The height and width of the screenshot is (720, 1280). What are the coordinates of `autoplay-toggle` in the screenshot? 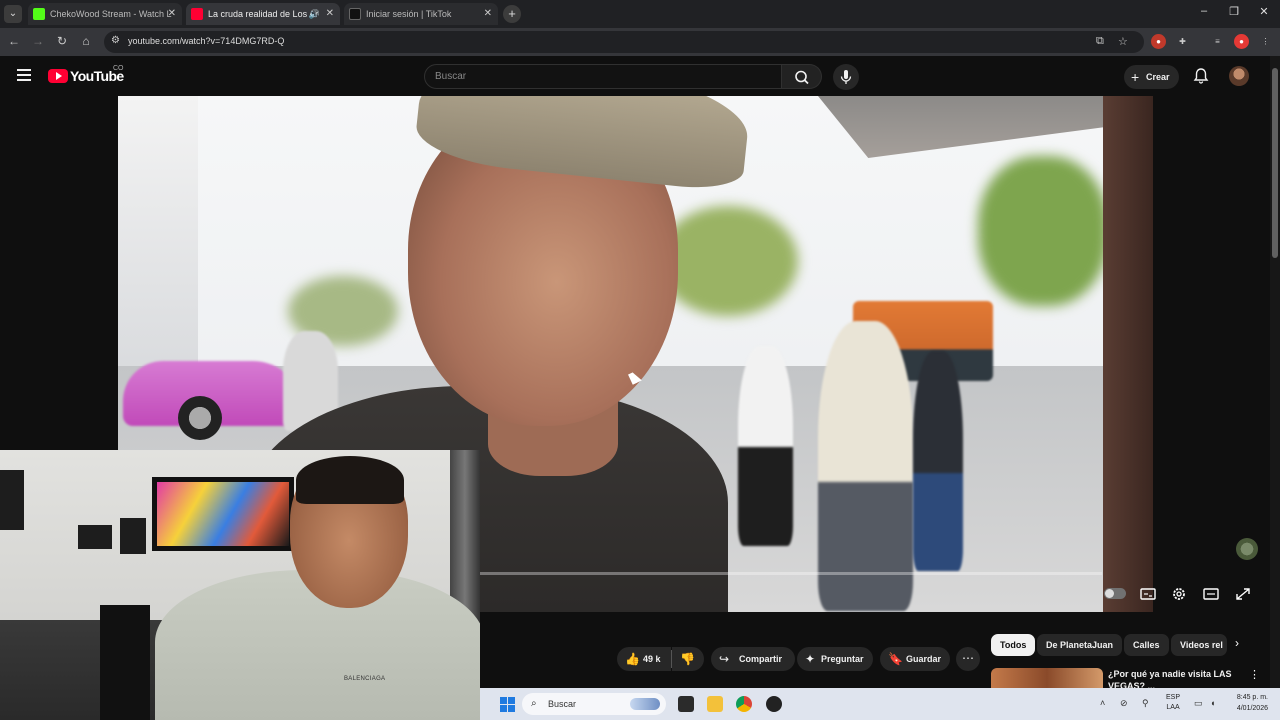 It's located at (1115, 593).